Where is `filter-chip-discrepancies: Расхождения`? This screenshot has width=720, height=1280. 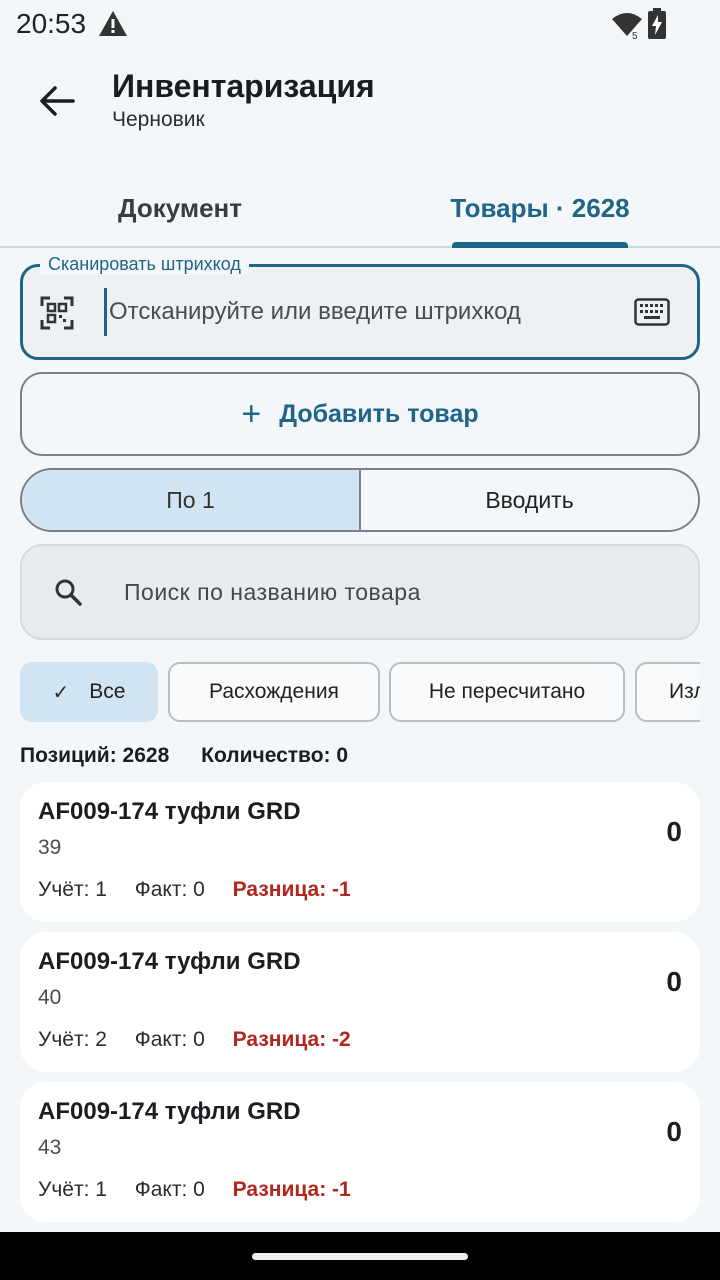 filter-chip-discrepancies: Расхождения is located at coordinates (274, 692).